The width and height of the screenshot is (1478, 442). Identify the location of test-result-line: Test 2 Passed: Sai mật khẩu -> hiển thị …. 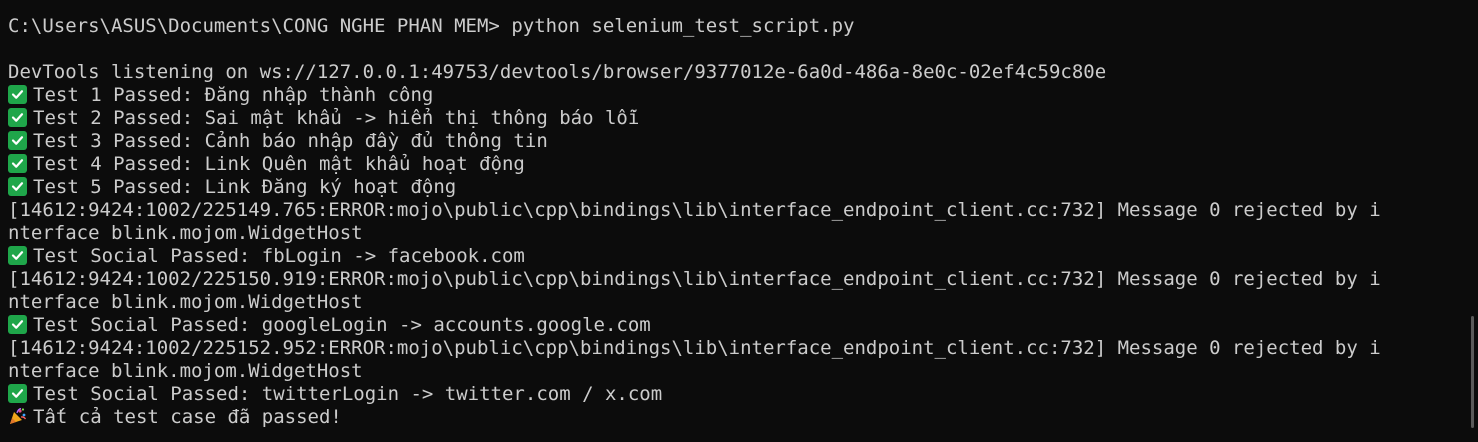
(728, 118).